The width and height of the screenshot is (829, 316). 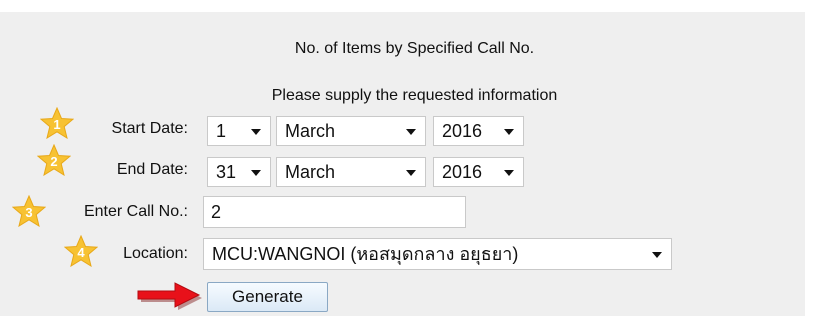 I want to click on step-3-number: 3, so click(x=28, y=212).